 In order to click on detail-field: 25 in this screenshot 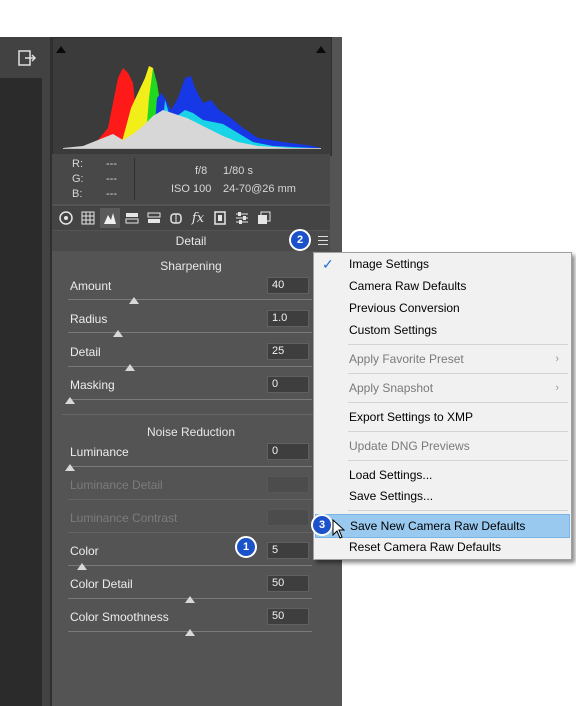, I will do `click(288, 351)`.